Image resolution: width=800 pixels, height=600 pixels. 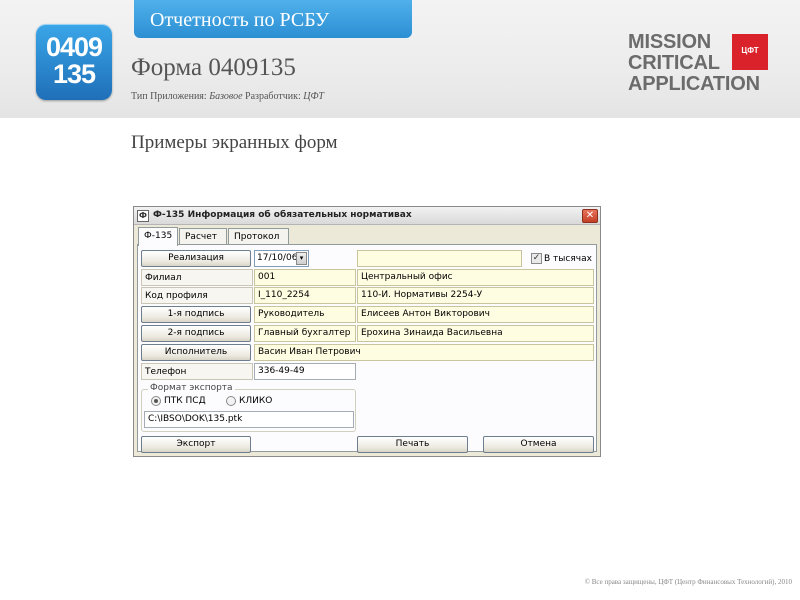 What do you see at coordinates (475, 295) in the screenshot?
I see `profile-name-field: 110-И. Нормативы 2254-У` at bounding box center [475, 295].